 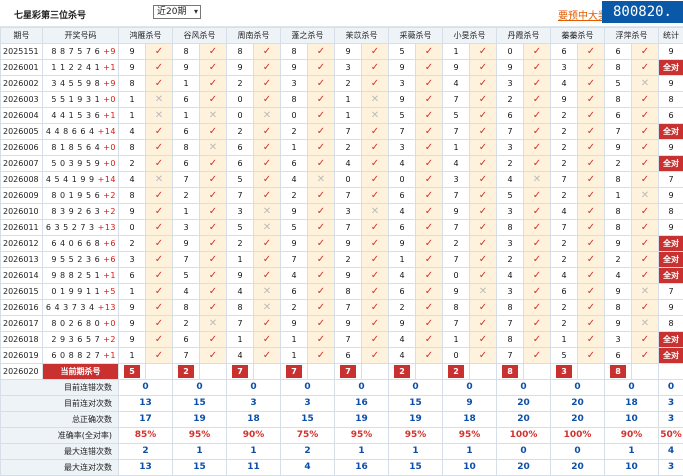 What do you see at coordinates (22, 180) in the screenshot?
I see `period-cell: 2026008` at bounding box center [22, 180].